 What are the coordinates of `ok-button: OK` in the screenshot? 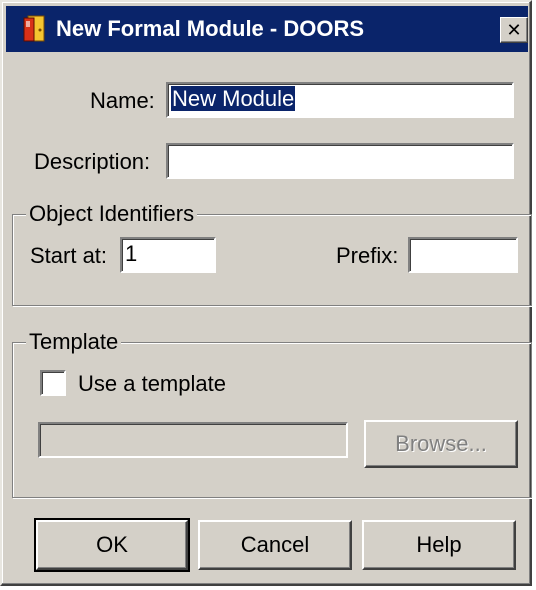 It's located at (112, 545).